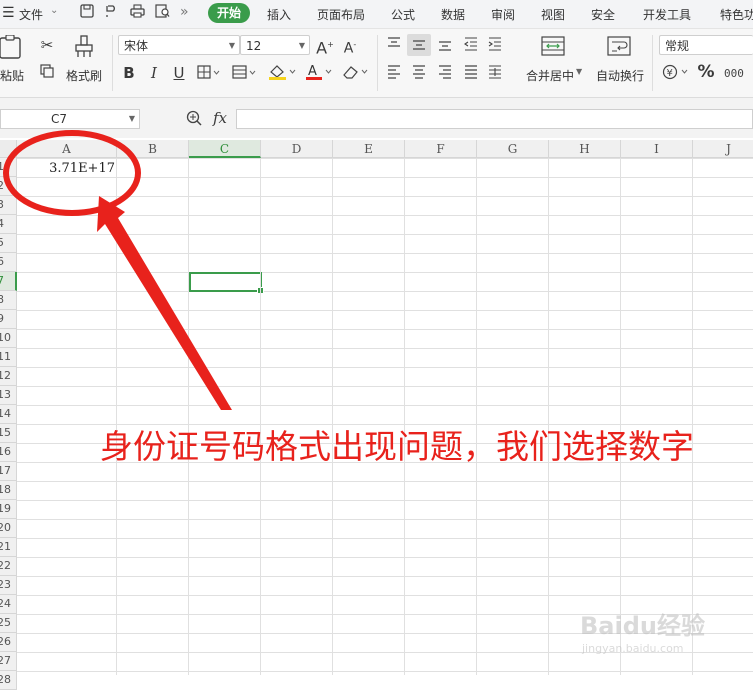  What do you see at coordinates (495, 45) in the screenshot?
I see `increase-indent-icon` at bounding box center [495, 45].